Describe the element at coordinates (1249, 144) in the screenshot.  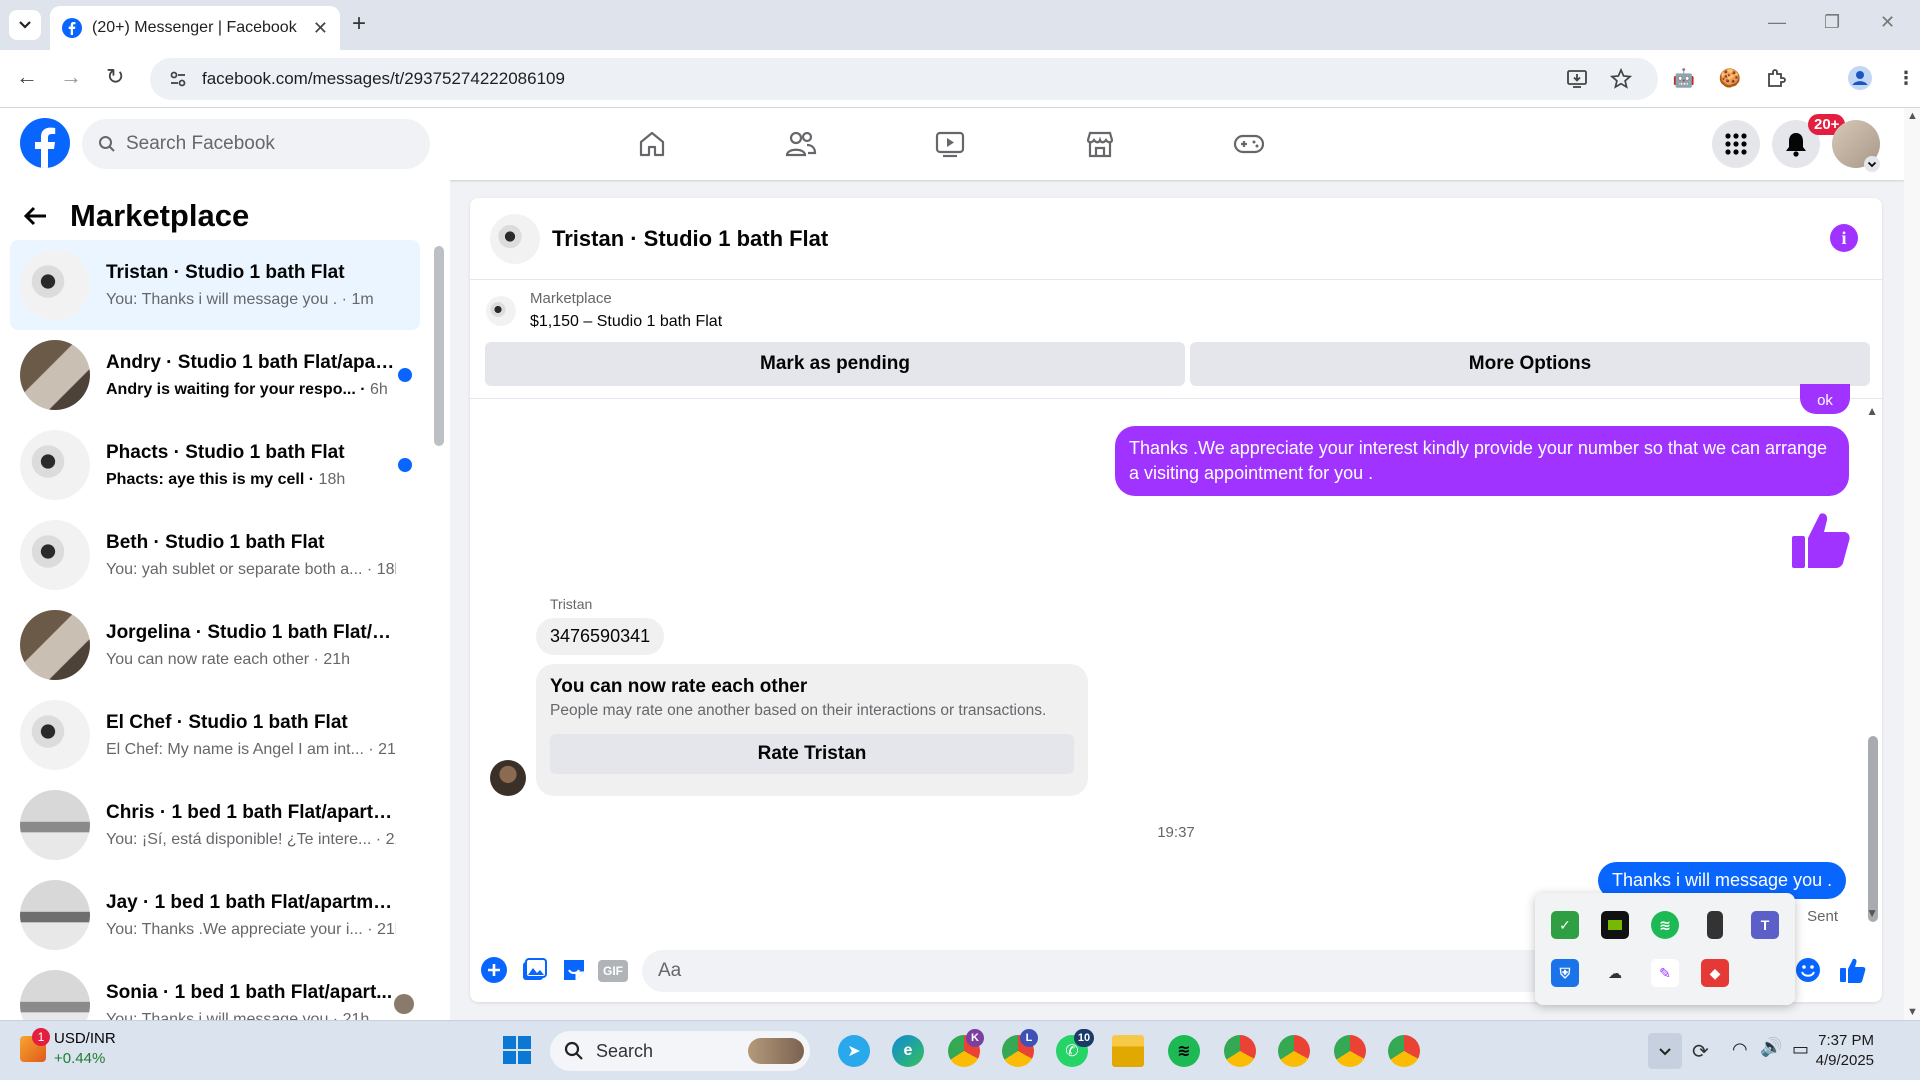
I see `nav-gaming` at that location.